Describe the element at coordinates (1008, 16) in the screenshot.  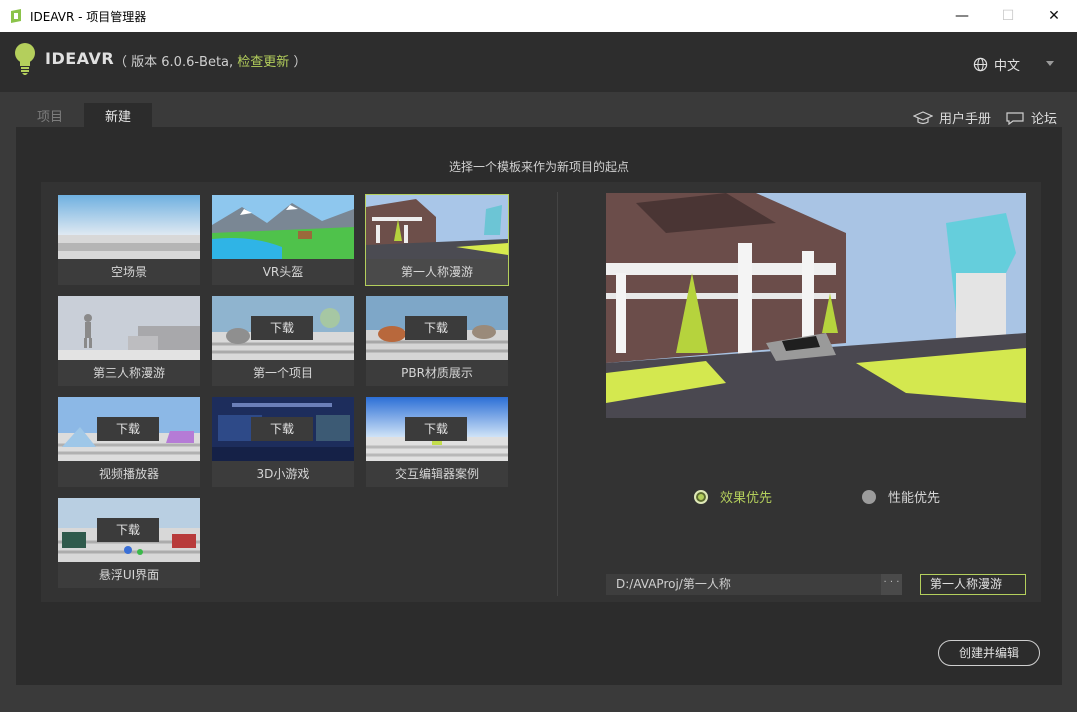
I see `maximize-button: ☐` at that location.